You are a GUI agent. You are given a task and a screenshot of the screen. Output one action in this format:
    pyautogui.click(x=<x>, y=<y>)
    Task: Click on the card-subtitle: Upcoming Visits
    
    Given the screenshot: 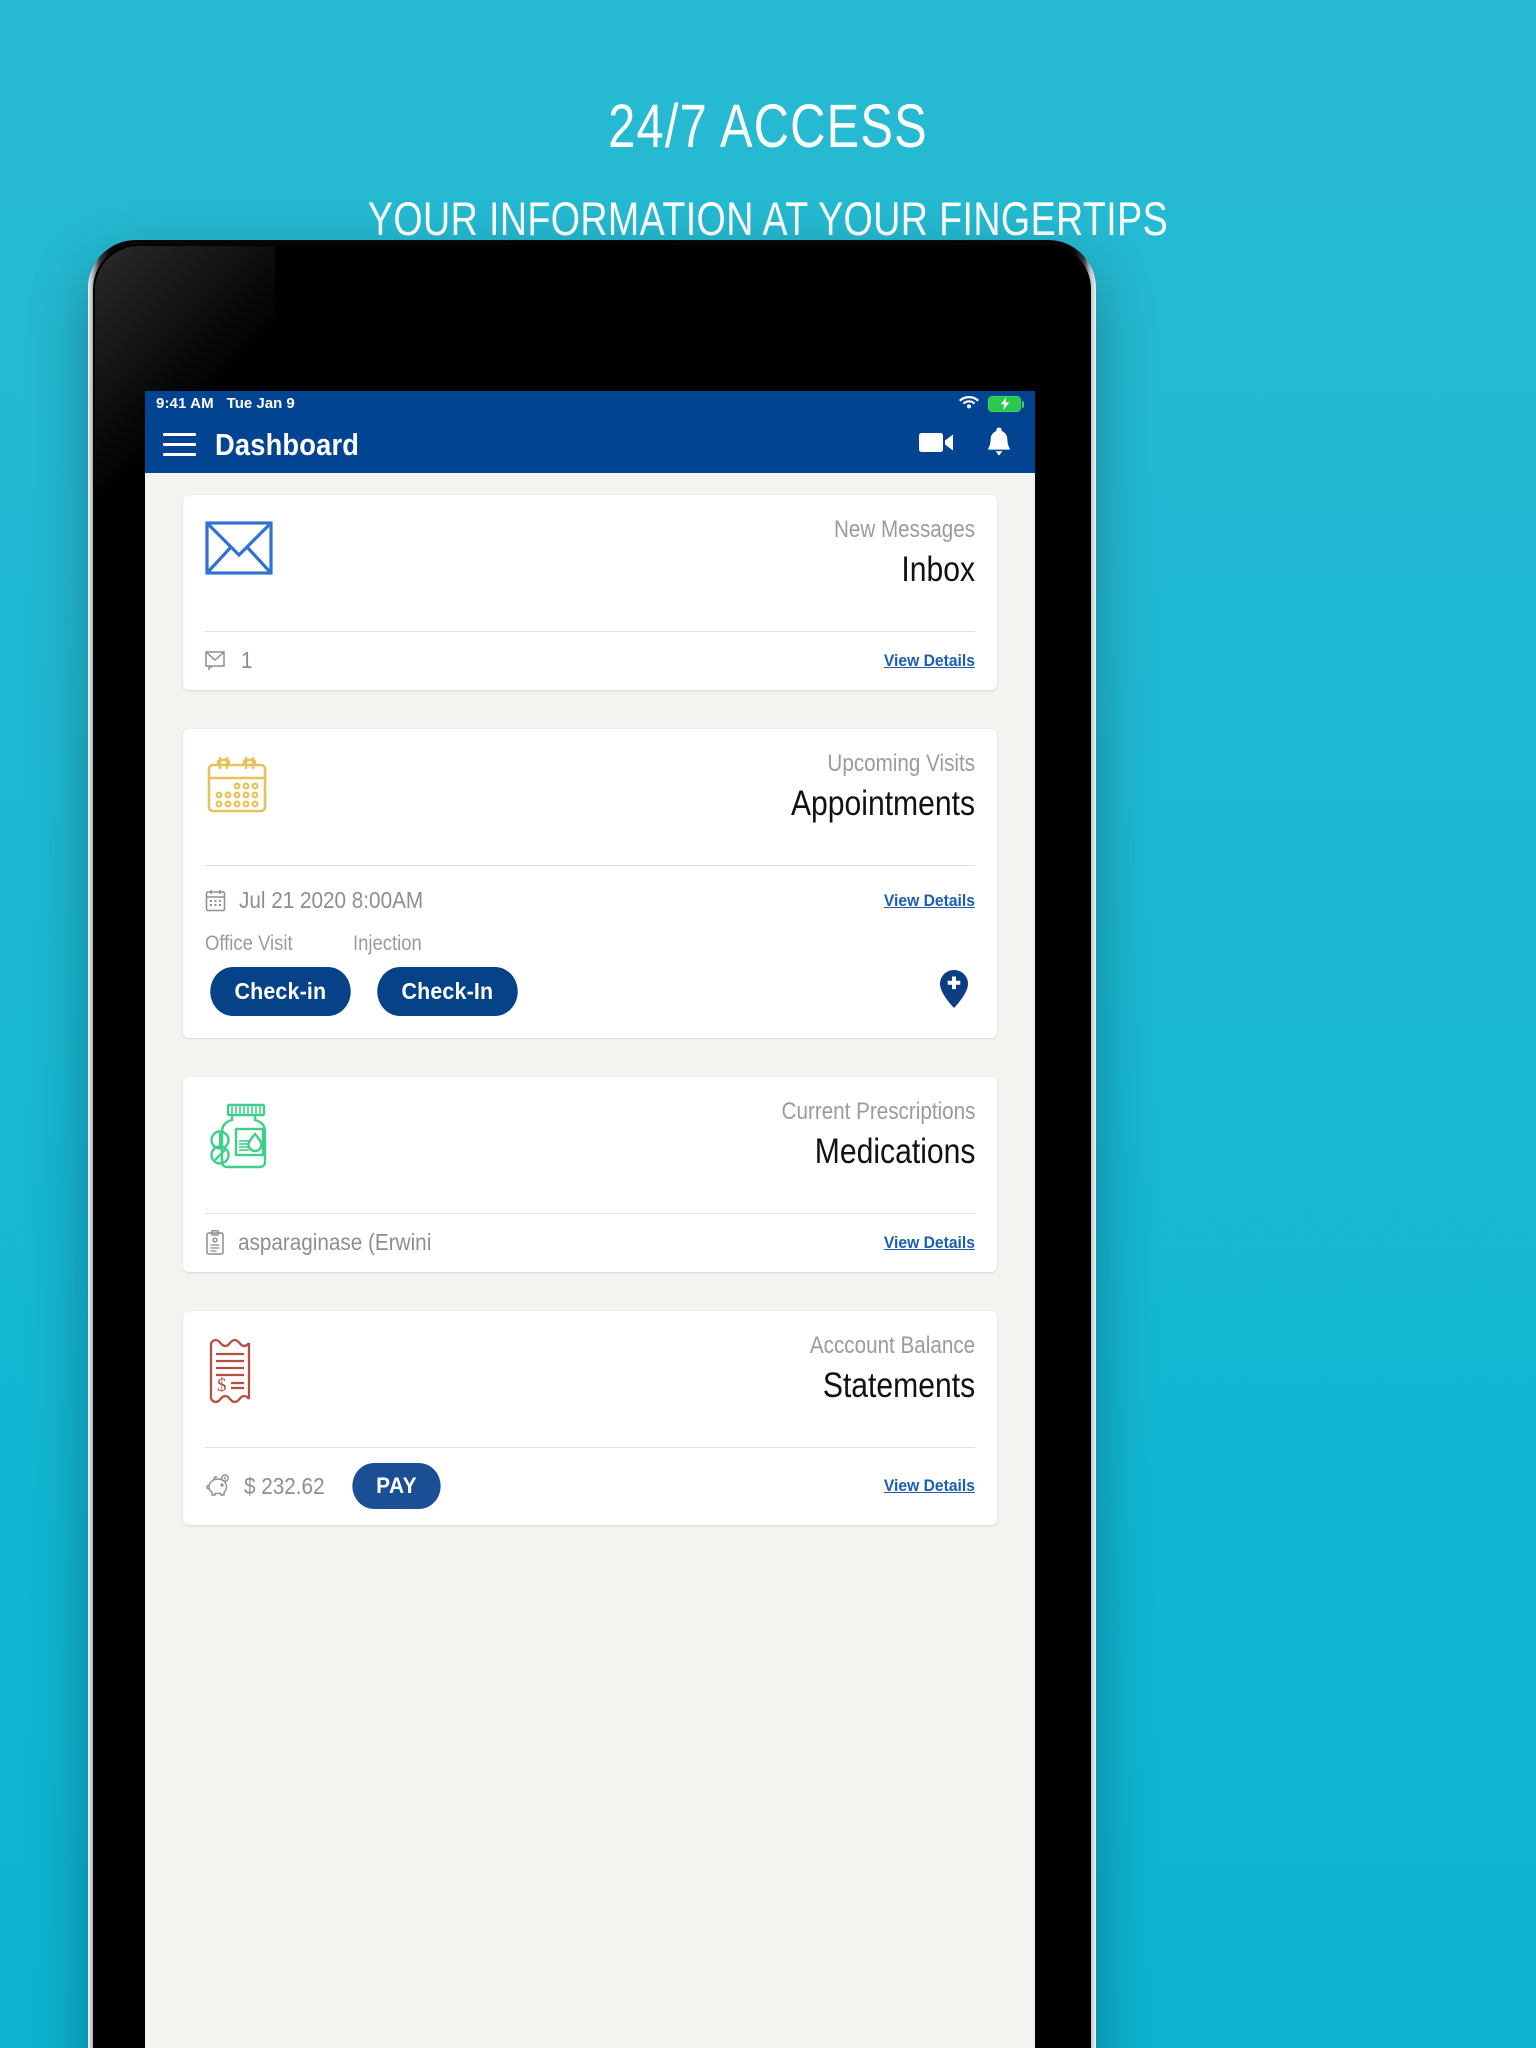 What is the action you would take?
    pyautogui.click(x=901, y=763)
    